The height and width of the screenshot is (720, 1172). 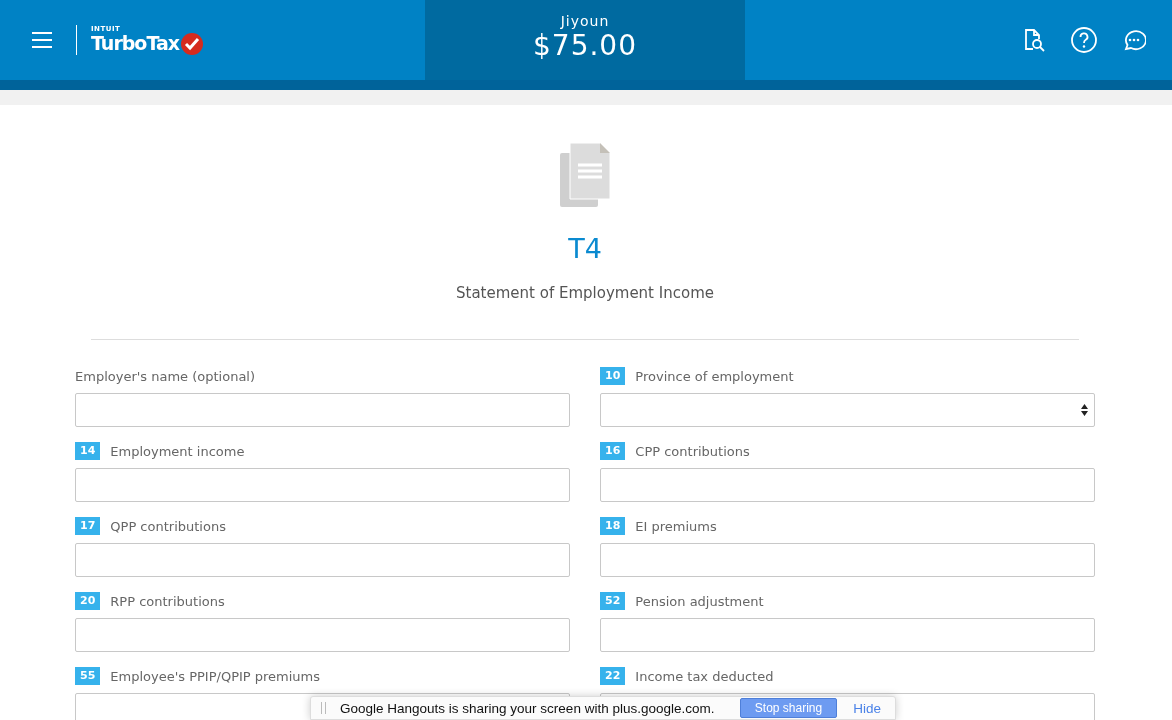 I want to click on field-label: CPP contributions, so click(x=692, y=451).